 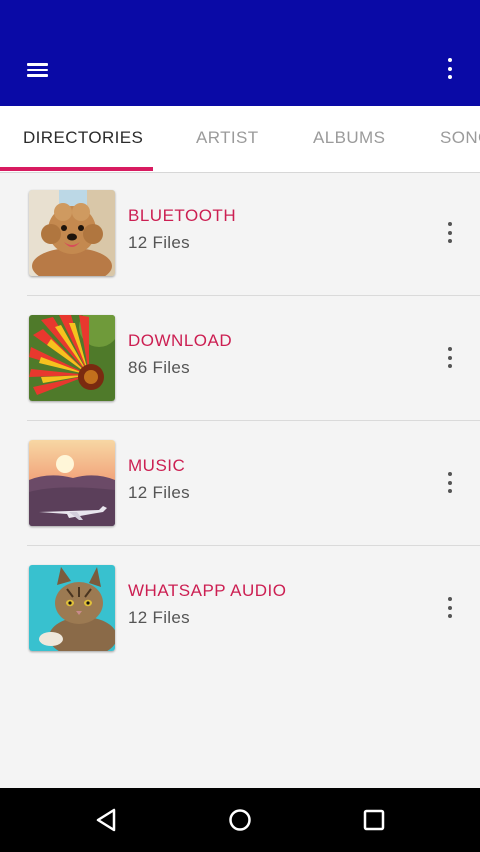 What do you see at coordinates (157, 465) in the screenshot?
I see `directory-name: MUSIC` at bounding box center [157, 465].